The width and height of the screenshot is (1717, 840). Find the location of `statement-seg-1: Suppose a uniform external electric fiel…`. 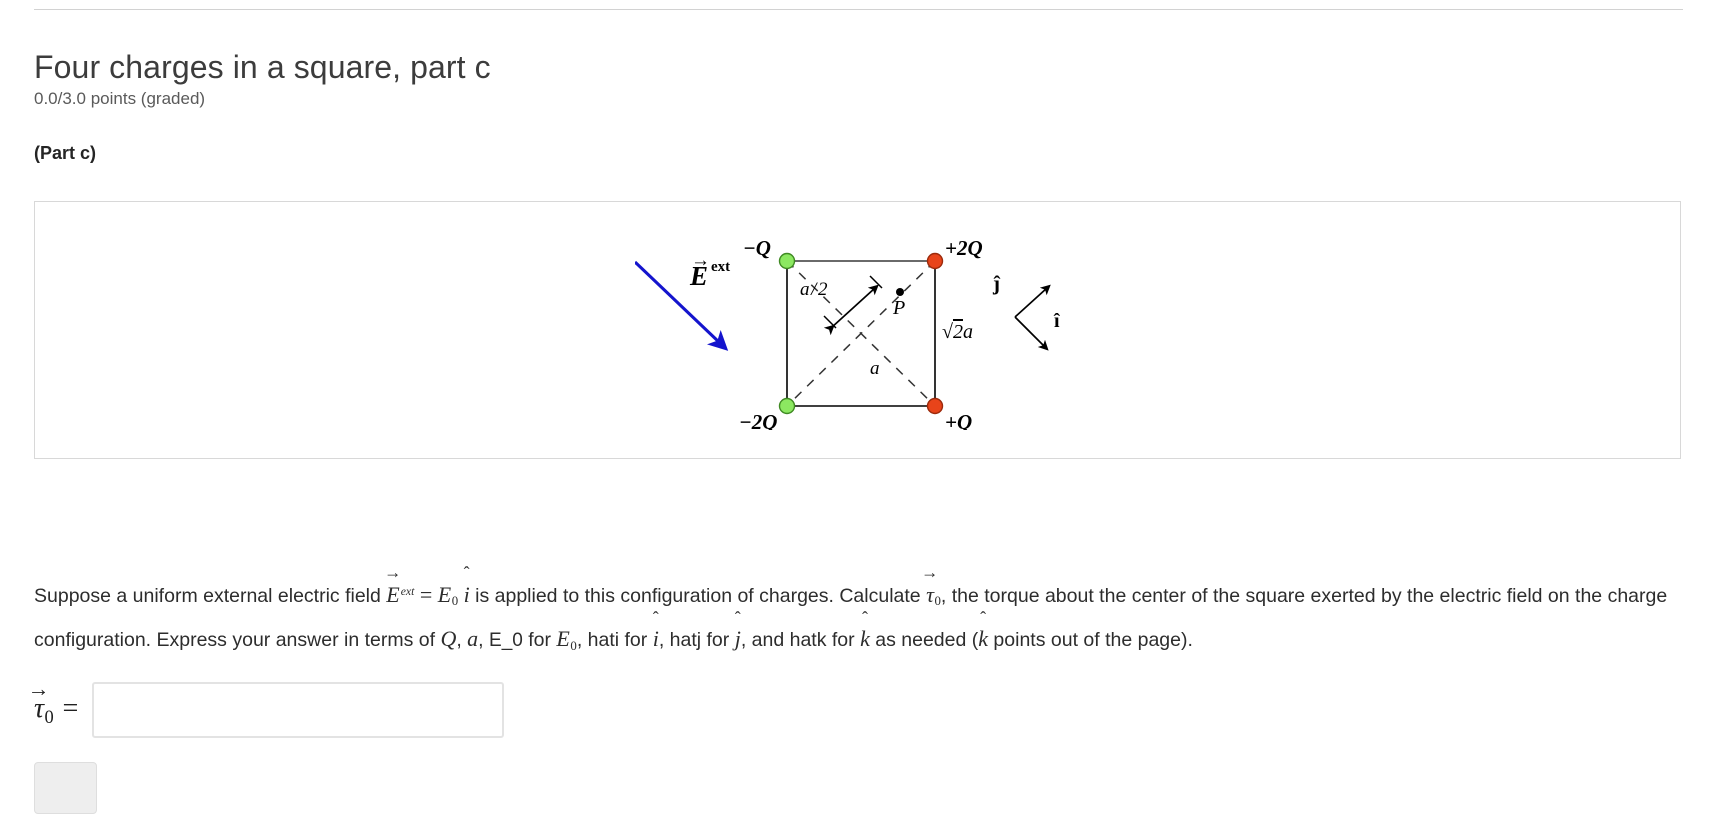

statement-seg-1: Suppose a uniform external electric fiel… is located at coordinates (210, 595).